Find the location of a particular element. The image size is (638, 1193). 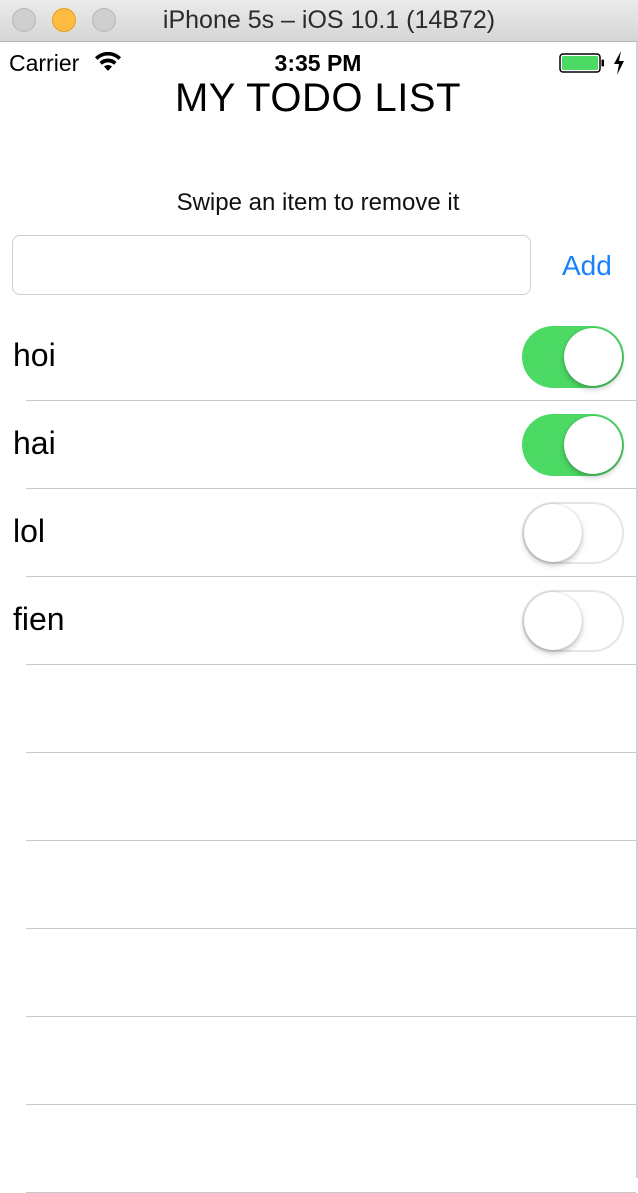

todo-input is located at coordinates (271, 265).